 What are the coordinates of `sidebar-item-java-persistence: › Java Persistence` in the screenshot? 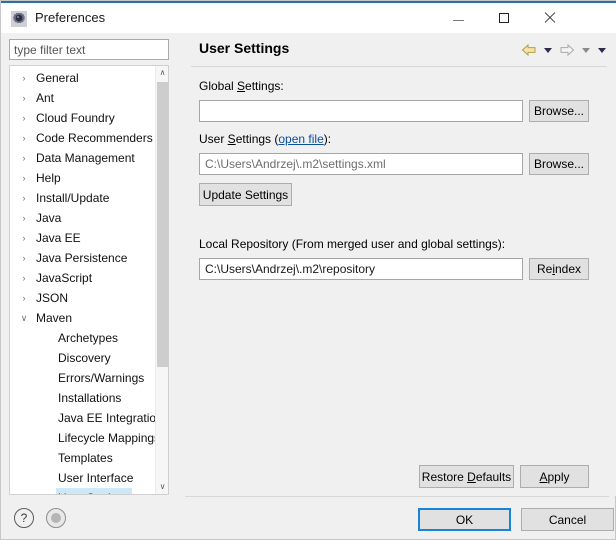 It's located at (83, 258).